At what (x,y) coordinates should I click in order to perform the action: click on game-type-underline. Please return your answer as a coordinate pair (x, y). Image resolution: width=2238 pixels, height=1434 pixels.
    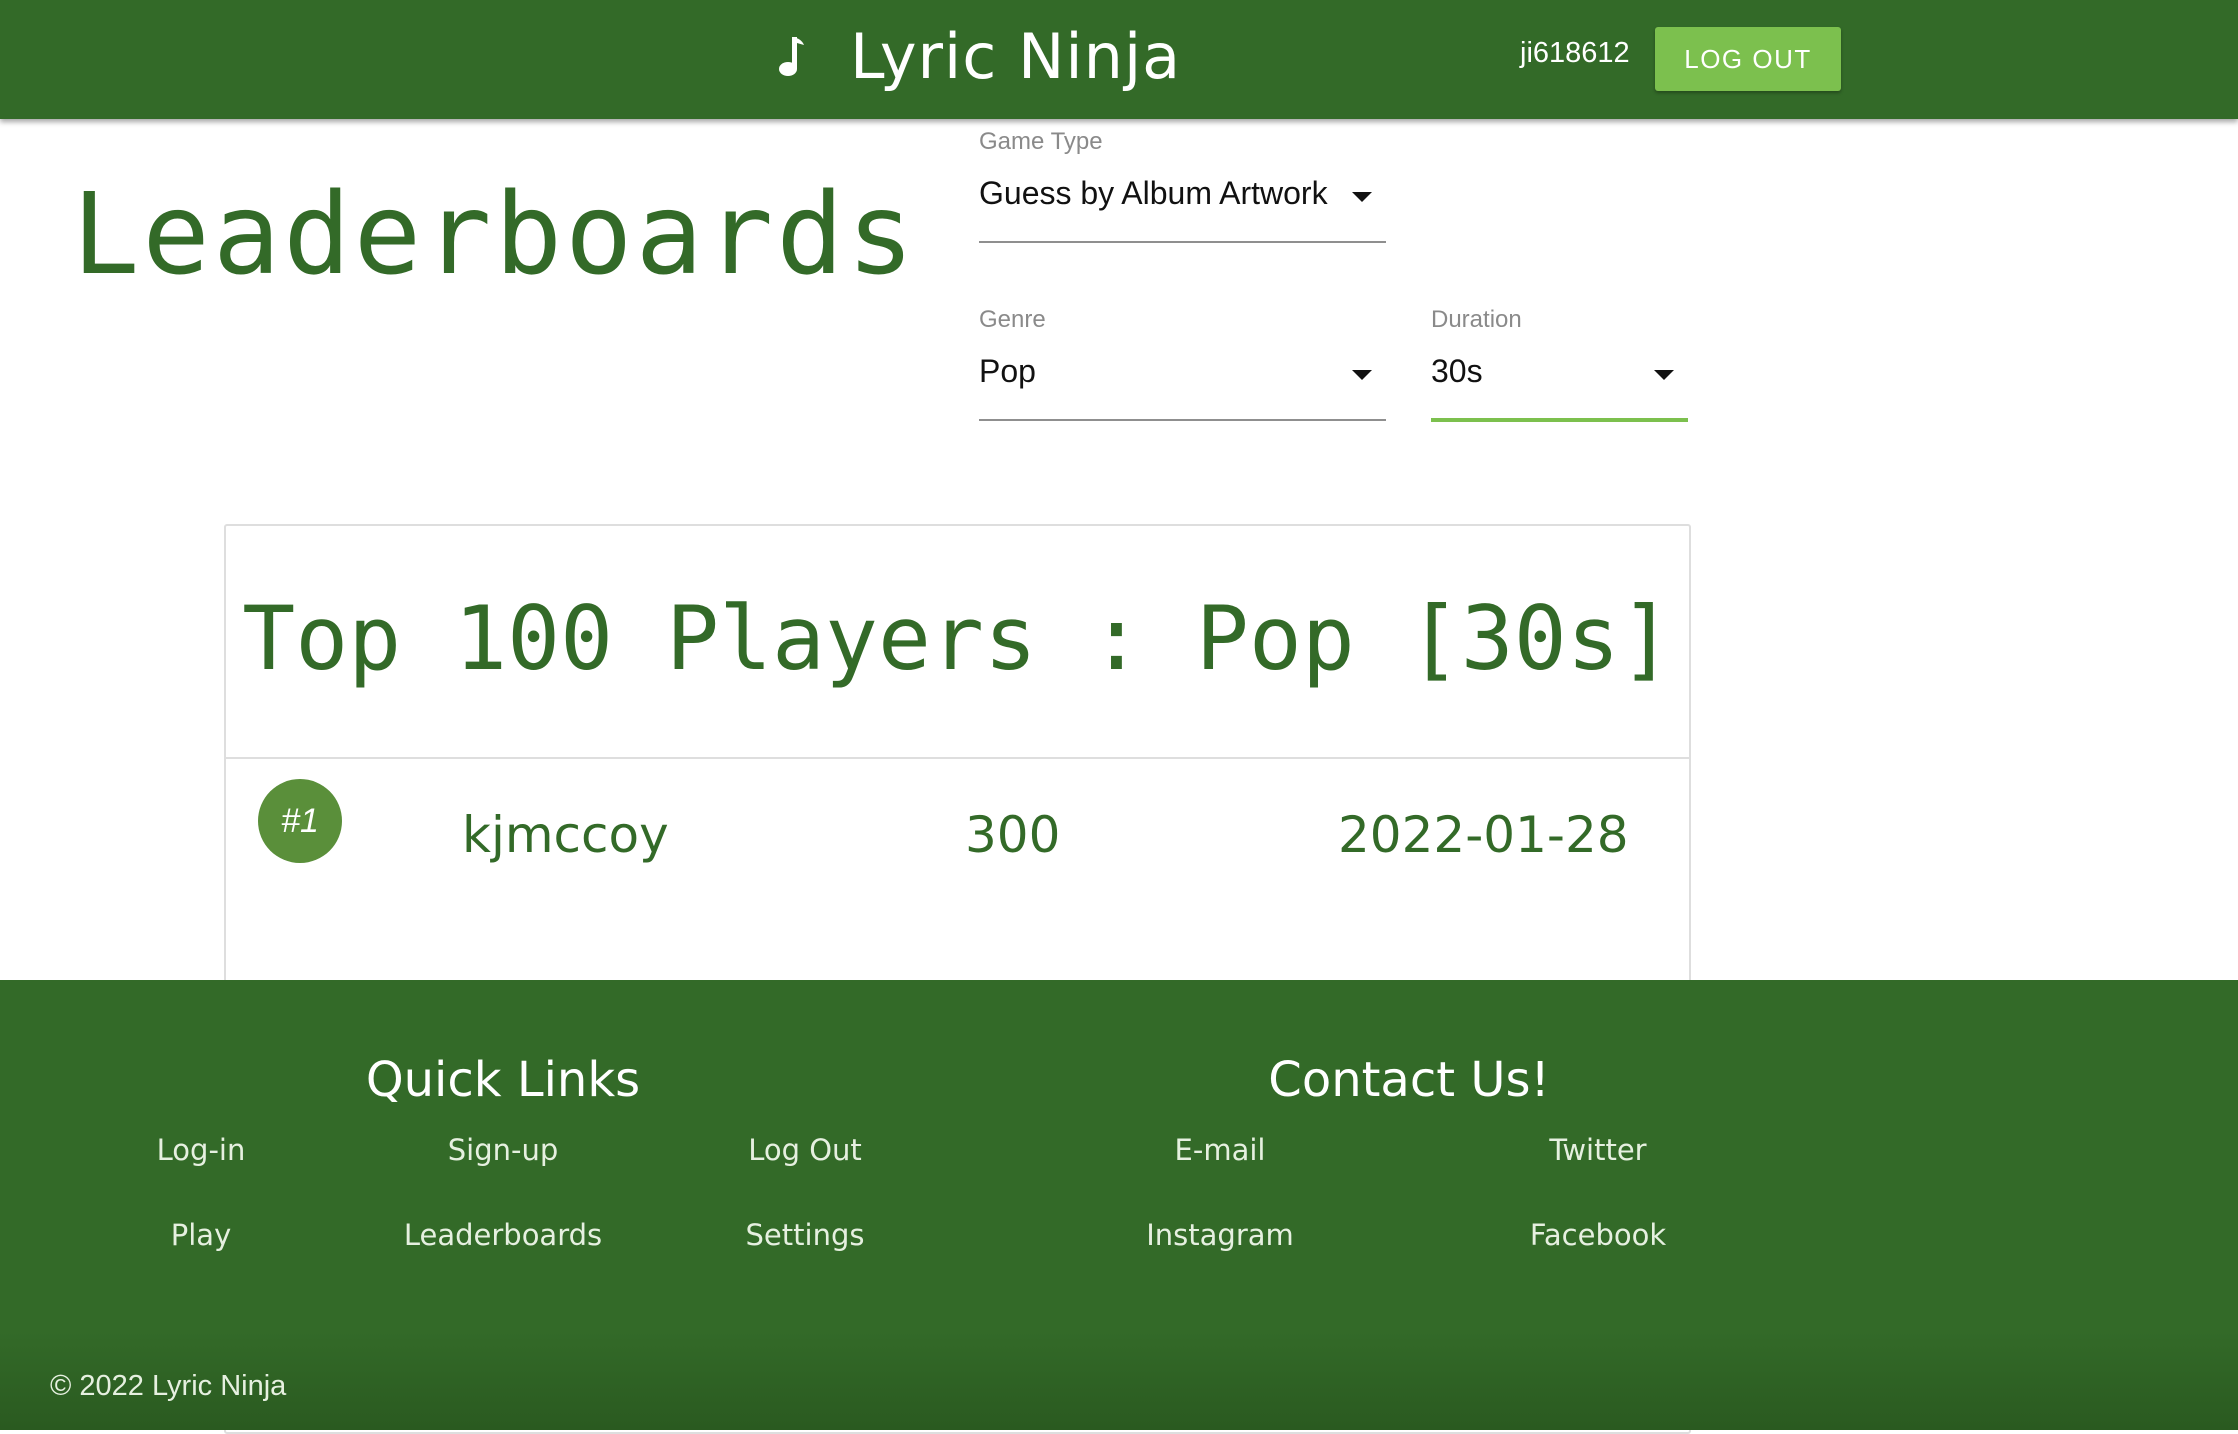
    Looking at the image, I should click on (1182, 242).